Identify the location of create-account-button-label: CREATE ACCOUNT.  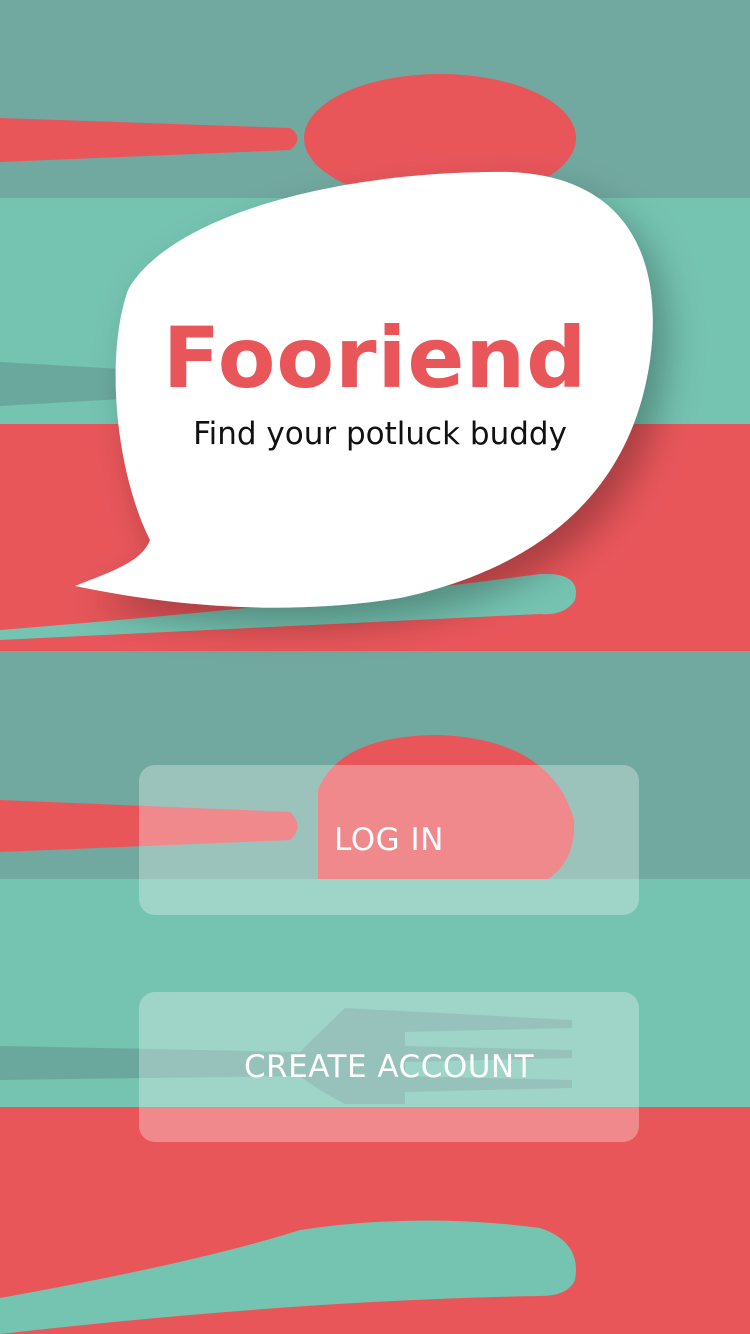
(389, 1067).